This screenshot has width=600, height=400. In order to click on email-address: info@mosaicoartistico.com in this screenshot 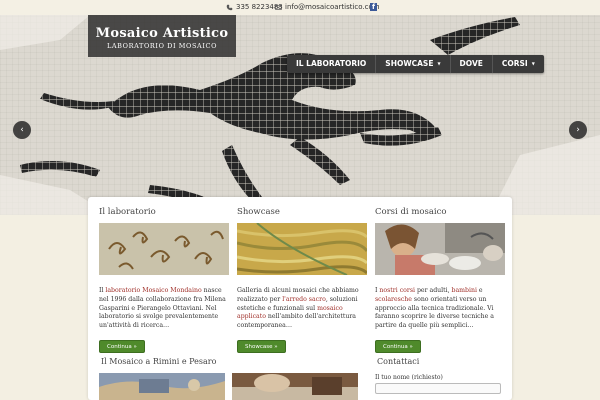, I will do `click(332, 7)`.